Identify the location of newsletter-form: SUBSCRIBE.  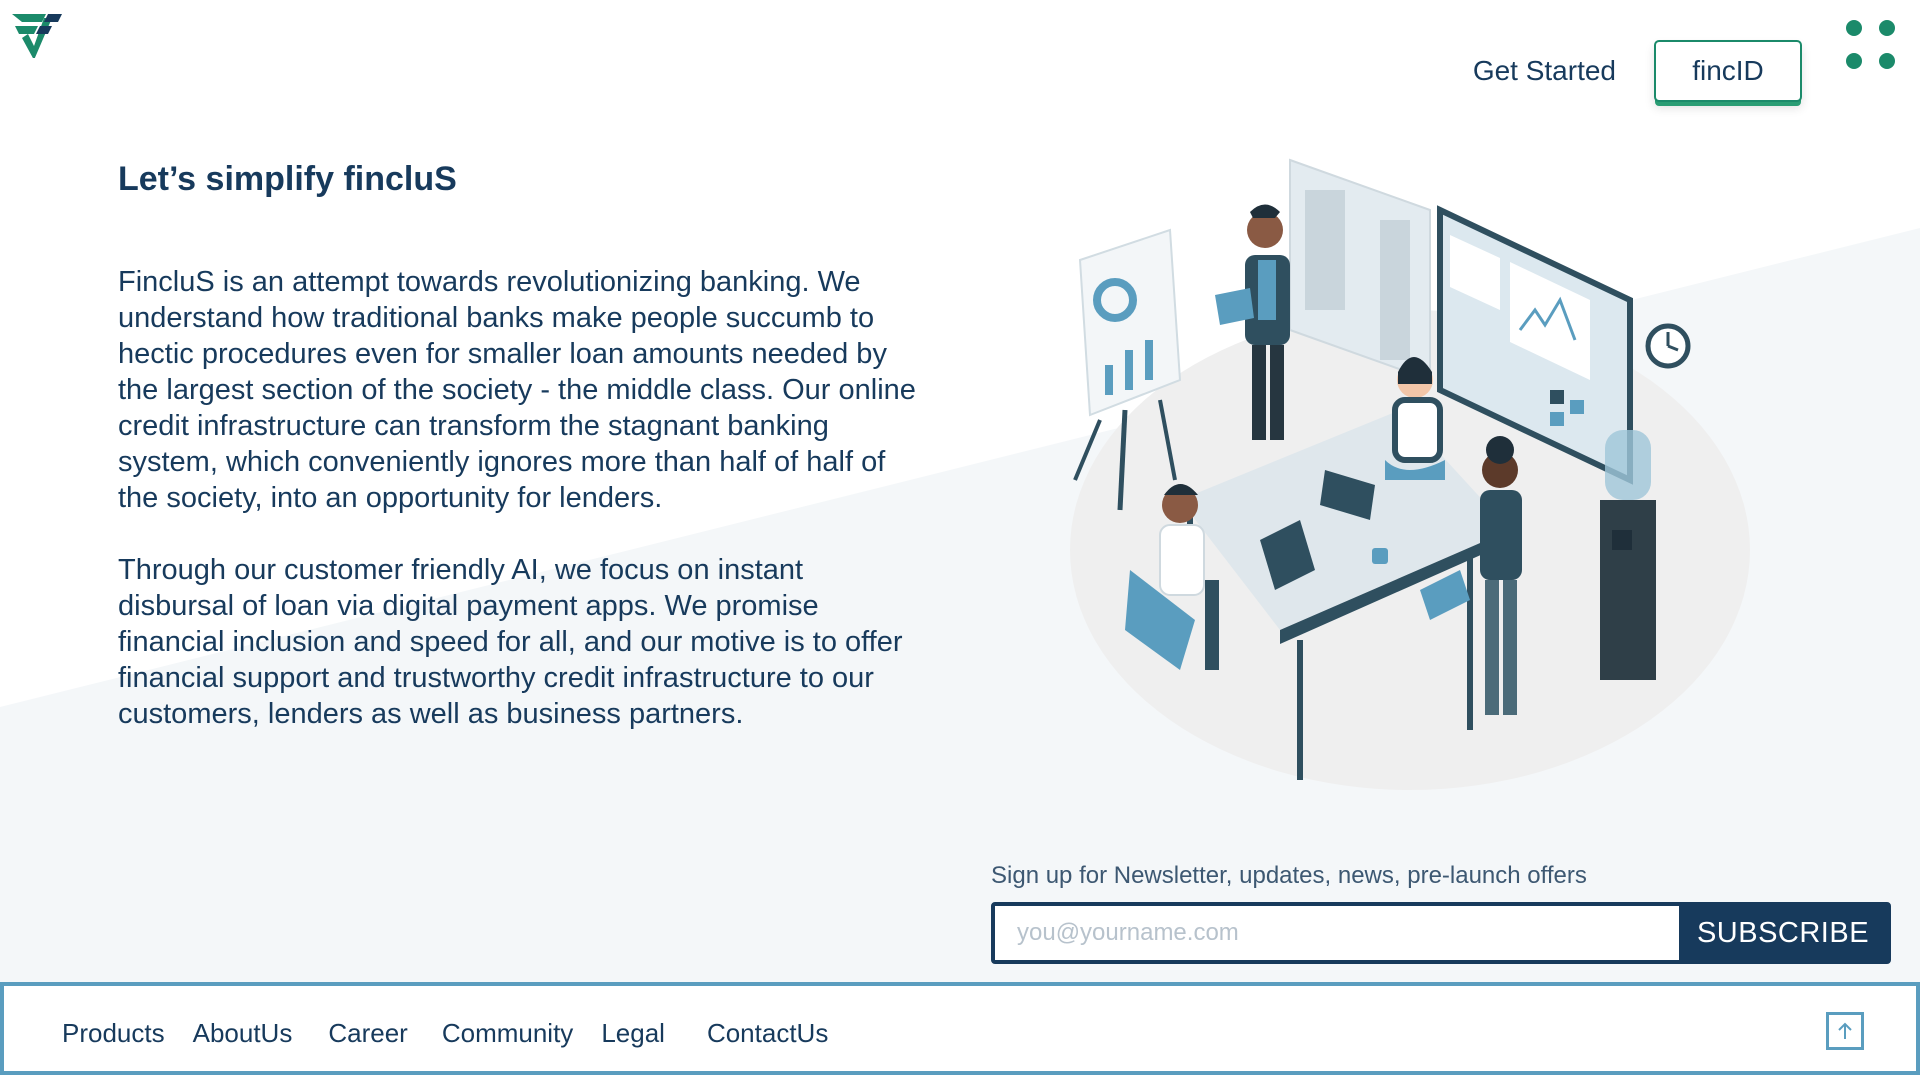
(1441, 933).